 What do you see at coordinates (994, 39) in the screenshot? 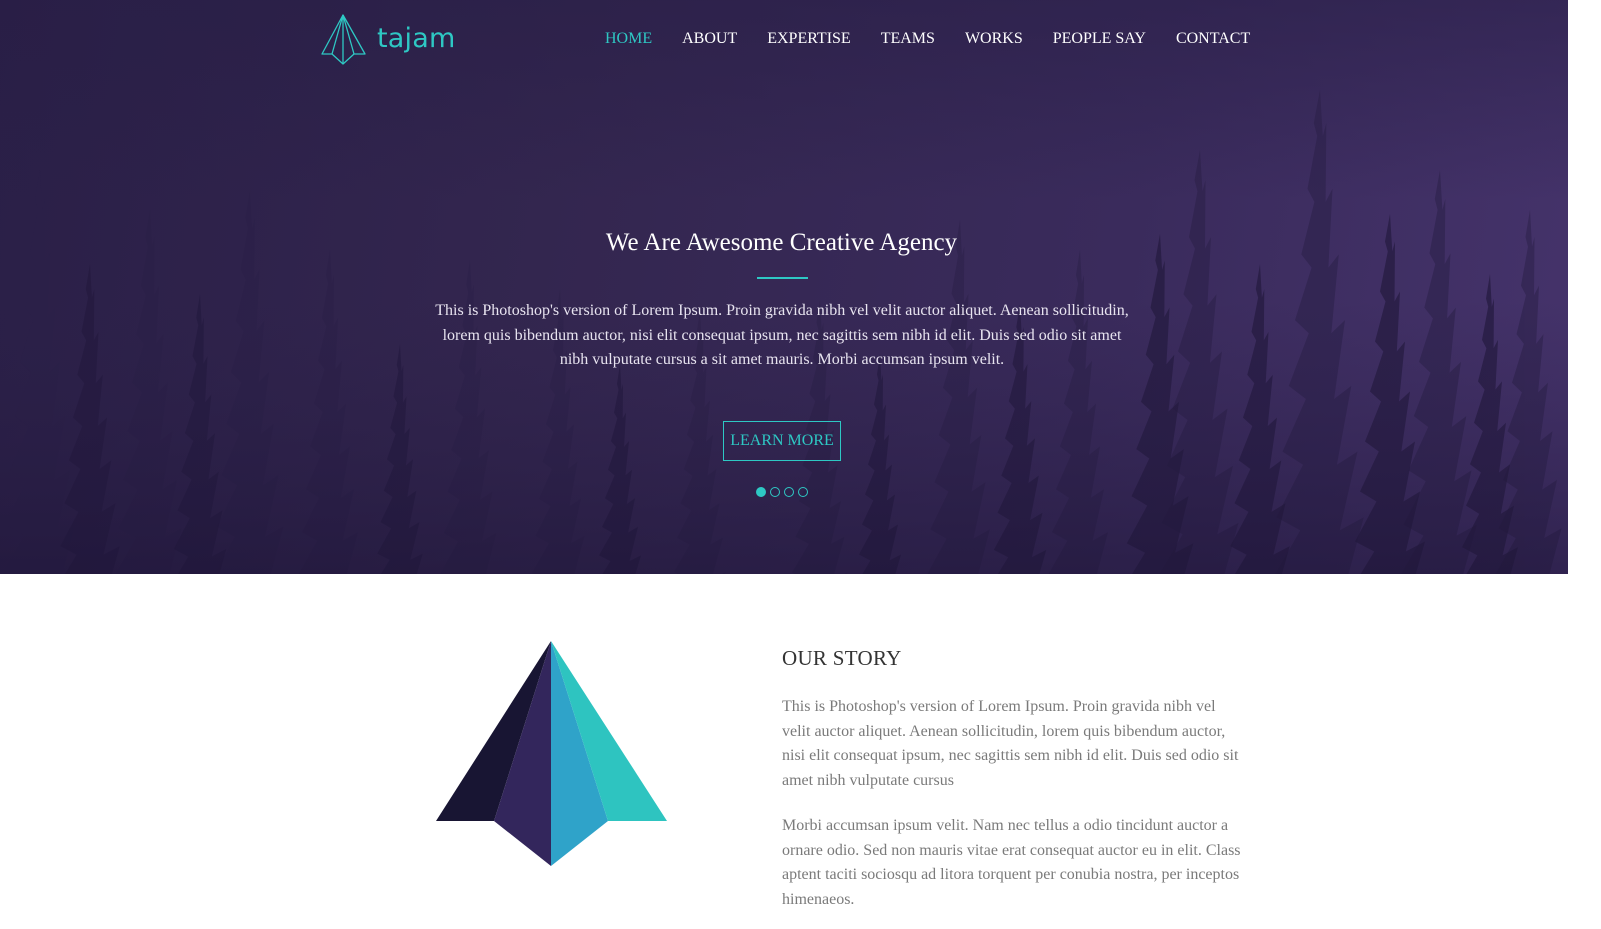
I see `nav-works: WORKS` at bounding box center [994, 39].